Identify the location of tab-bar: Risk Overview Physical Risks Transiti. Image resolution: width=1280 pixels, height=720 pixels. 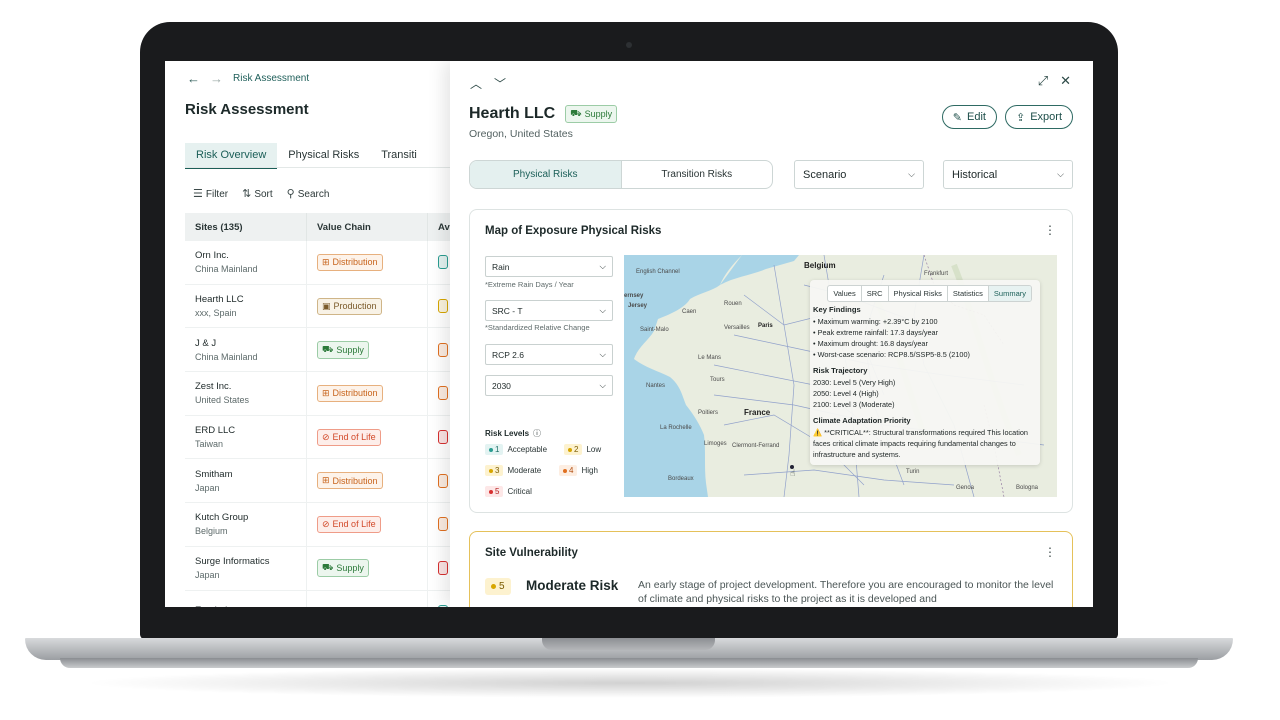
(306, 156).